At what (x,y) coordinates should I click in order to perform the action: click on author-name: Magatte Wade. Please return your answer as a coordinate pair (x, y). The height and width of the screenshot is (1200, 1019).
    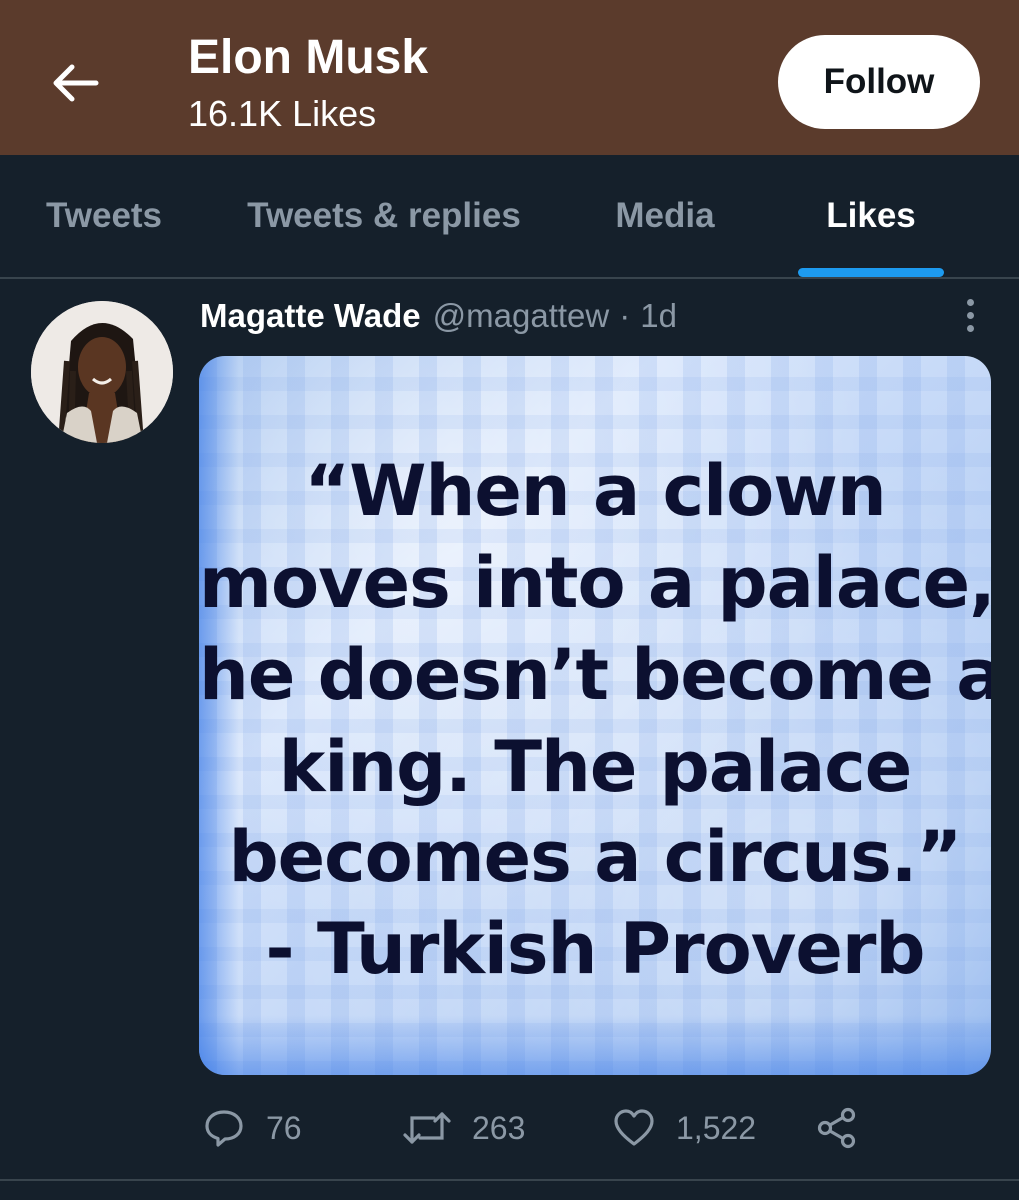
    Looking at the image, I should click on (310, 316).